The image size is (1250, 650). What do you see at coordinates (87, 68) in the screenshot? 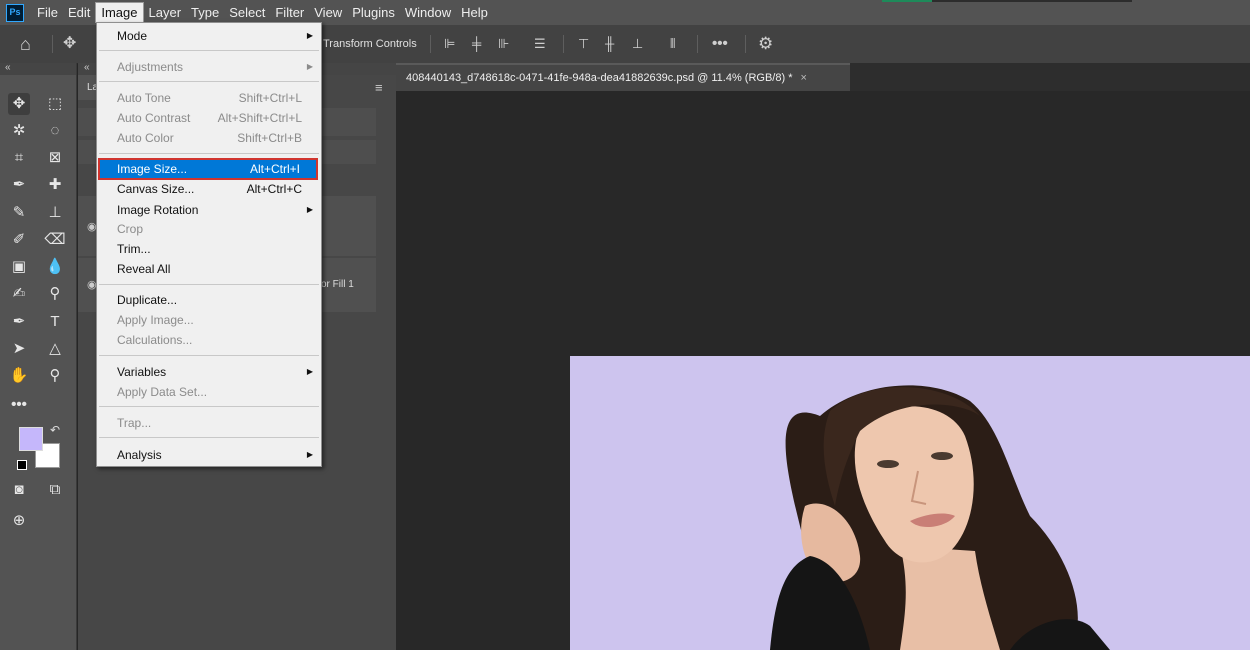
I see `collapse-panels-icon: «` at bounding box center [87, 68].